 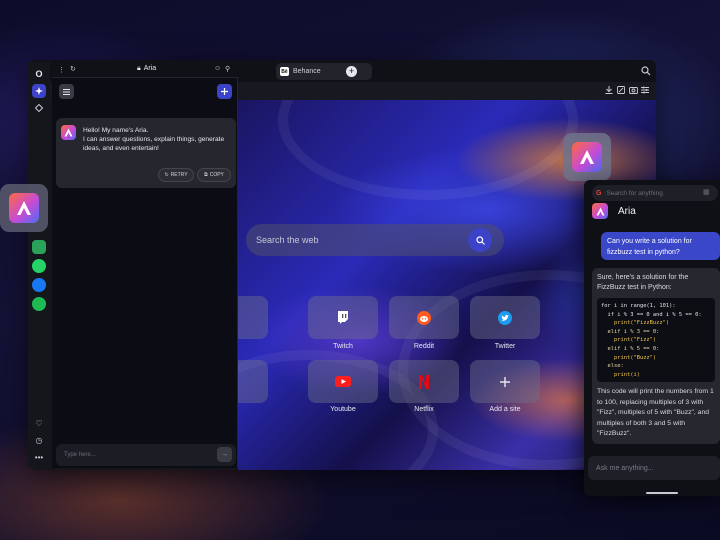 What do you see at coordinates (284, 71) in the screenshot?
I see `behance-icon: Bē` at bounding box center [284, 71].